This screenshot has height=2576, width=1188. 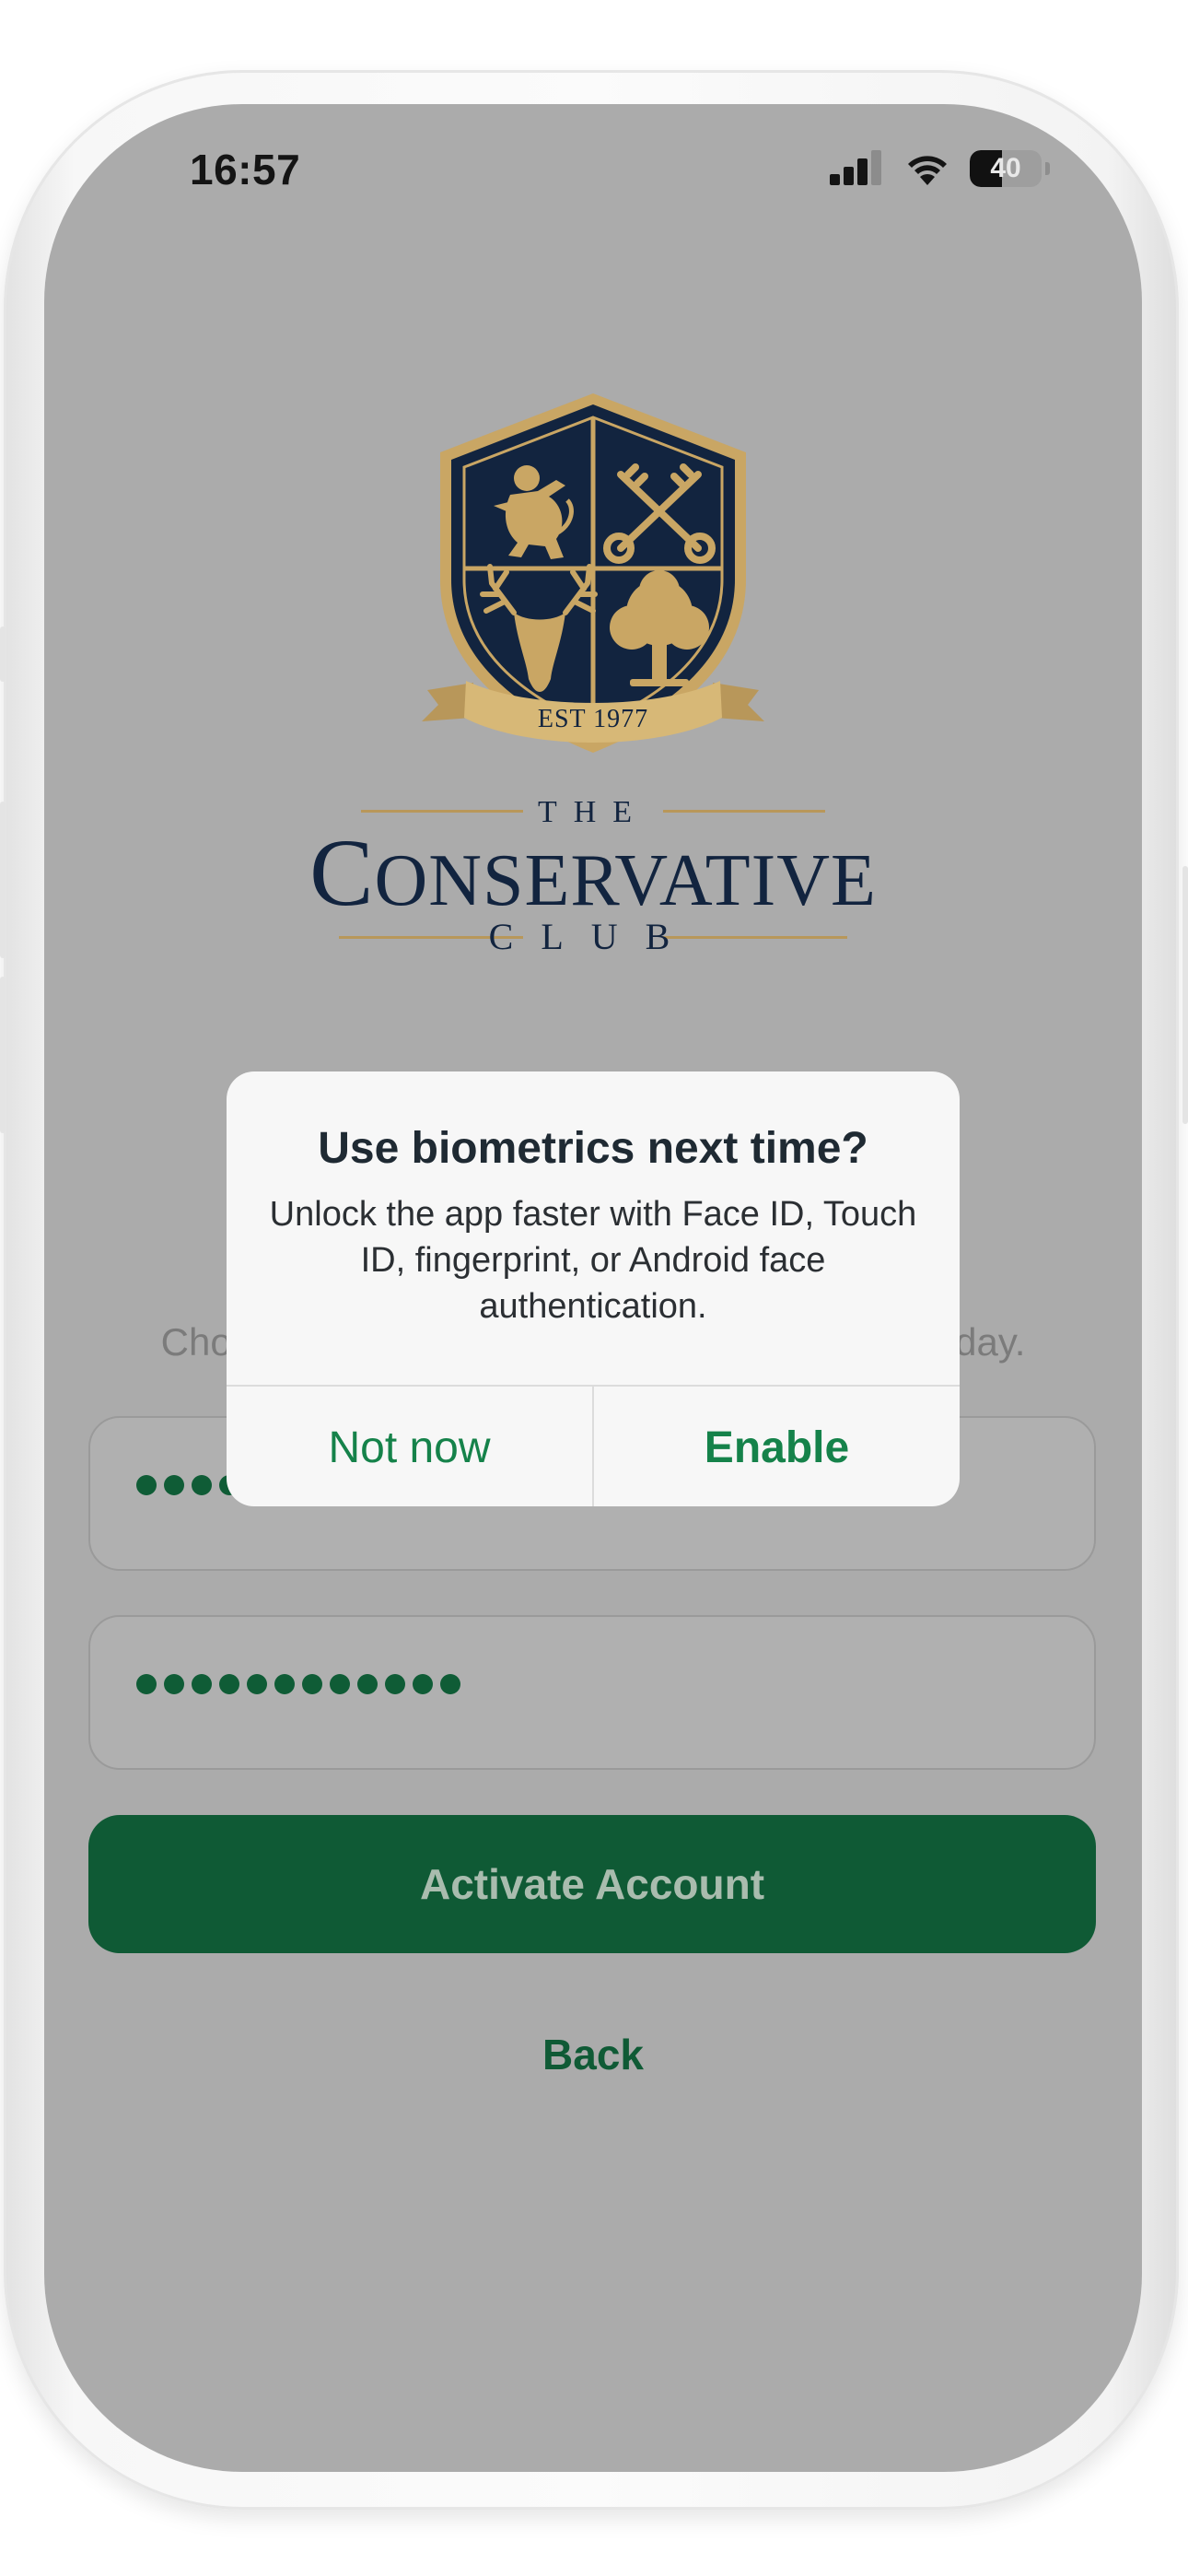 I want to click on activate-account-button: Activate Account, so click(x=592, y=1884).